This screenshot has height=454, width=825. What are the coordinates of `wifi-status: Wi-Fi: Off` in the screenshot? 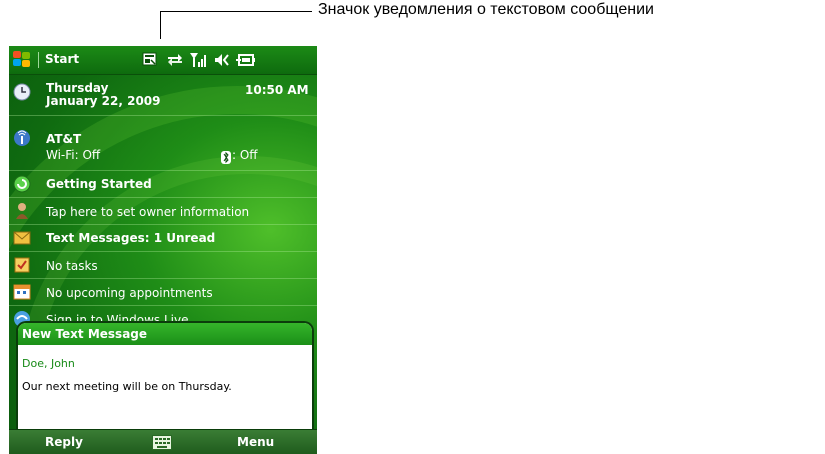 It's located at (73, 155).